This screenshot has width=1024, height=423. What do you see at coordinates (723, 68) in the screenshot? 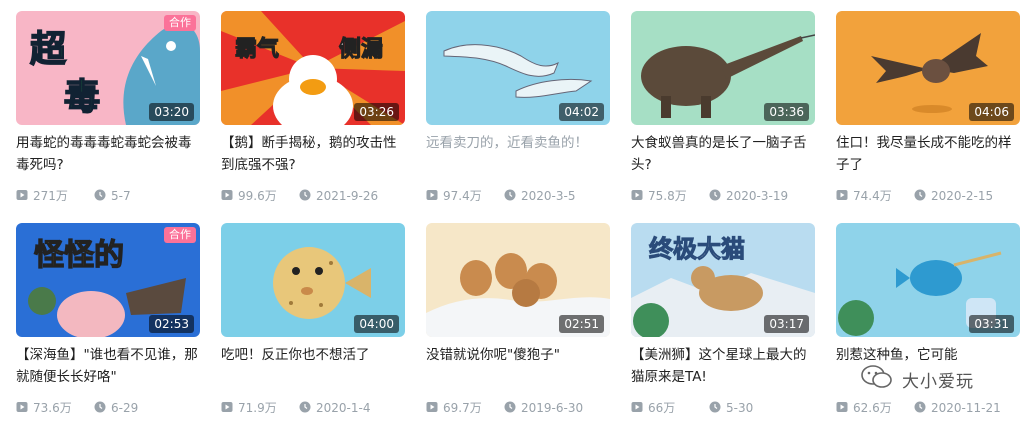
I see `video-thumbnail: 03:36` at bounding box center [723, 68].